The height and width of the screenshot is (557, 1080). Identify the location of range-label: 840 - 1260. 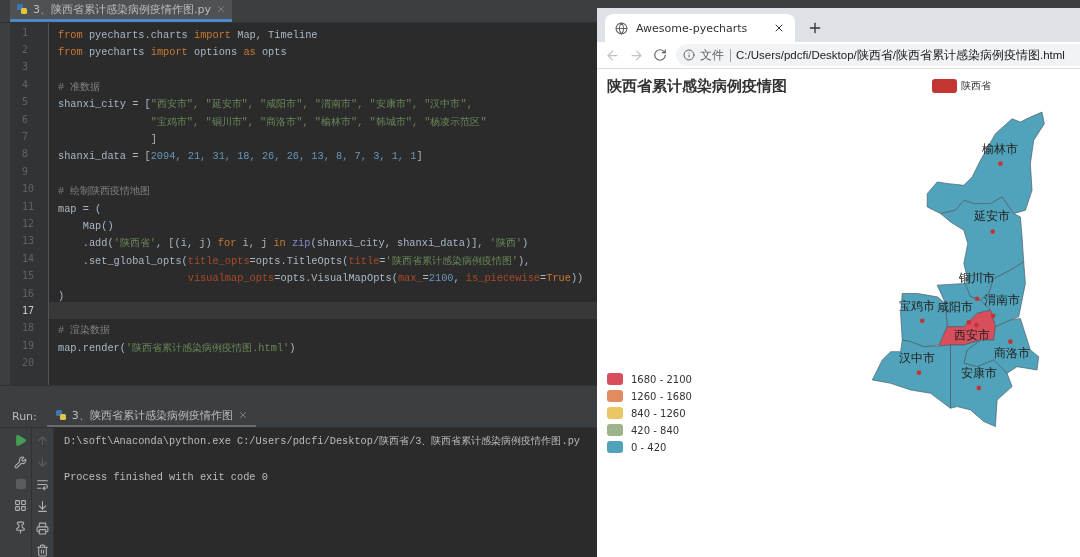
(658, 413).